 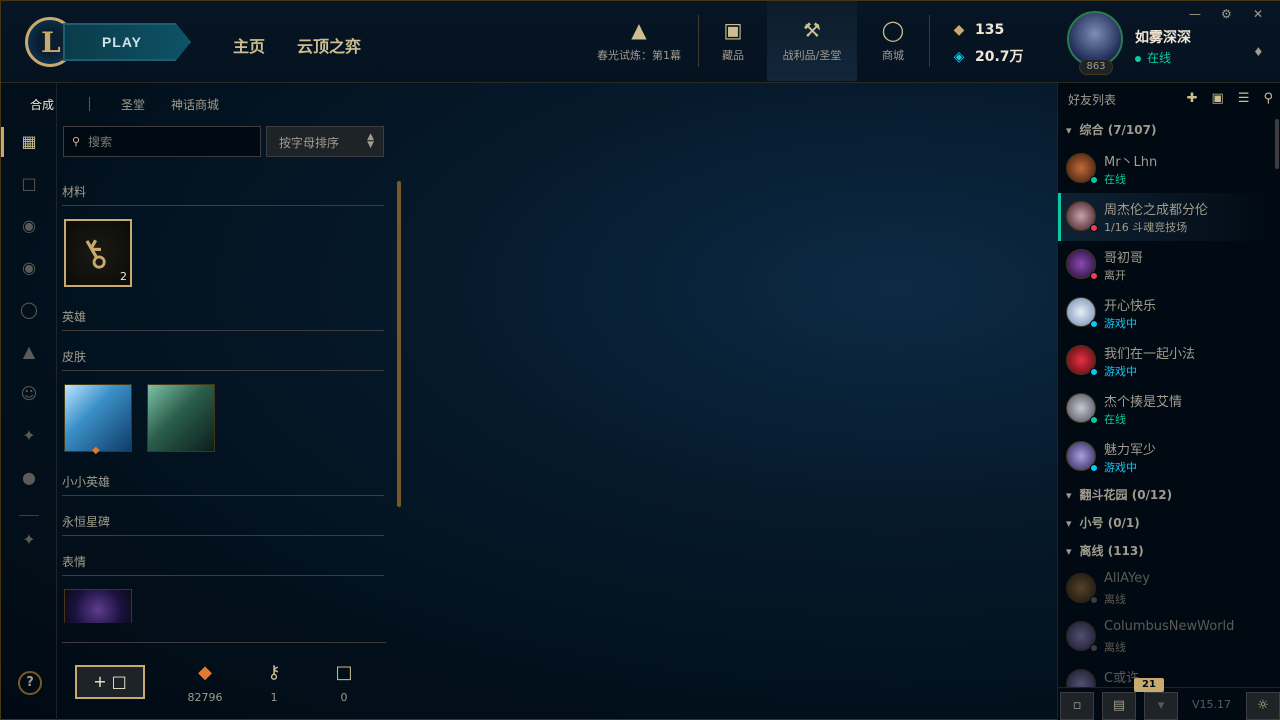 What do you see at coordinates (1226, 14) in the screenshot?
I see `settings-icon: ⚙` at bounding box center [1226, 14].